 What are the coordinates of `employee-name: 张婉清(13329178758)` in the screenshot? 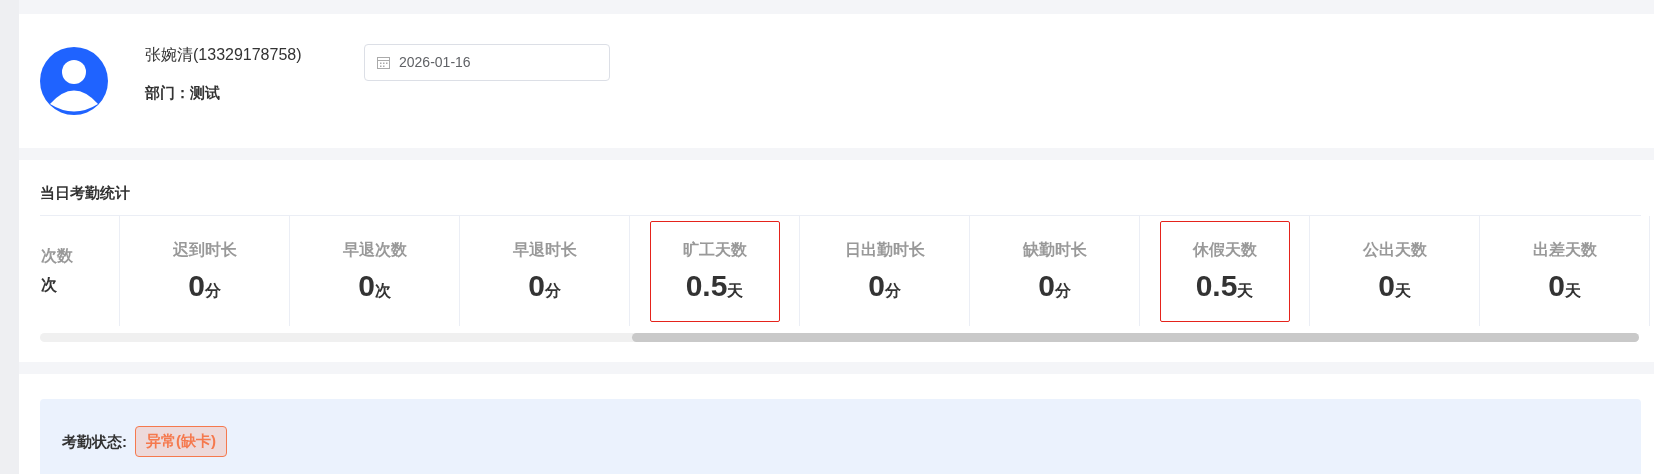 It's located at (224, 55).